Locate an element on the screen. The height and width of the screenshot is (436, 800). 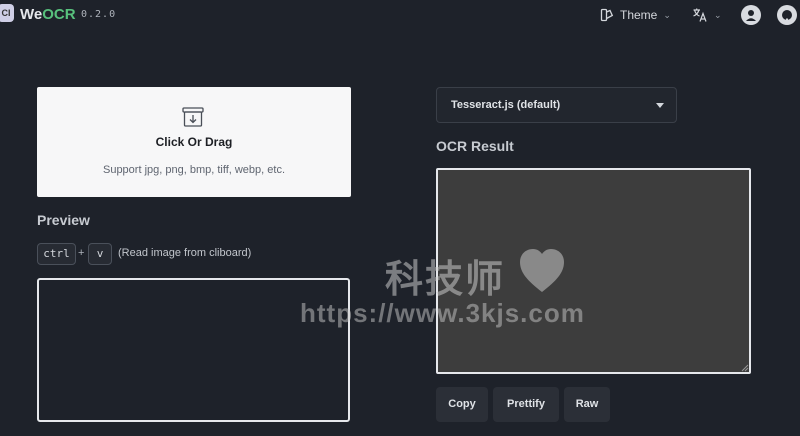
upload-title: Click Or Drag is located at coordinates (194, 142).